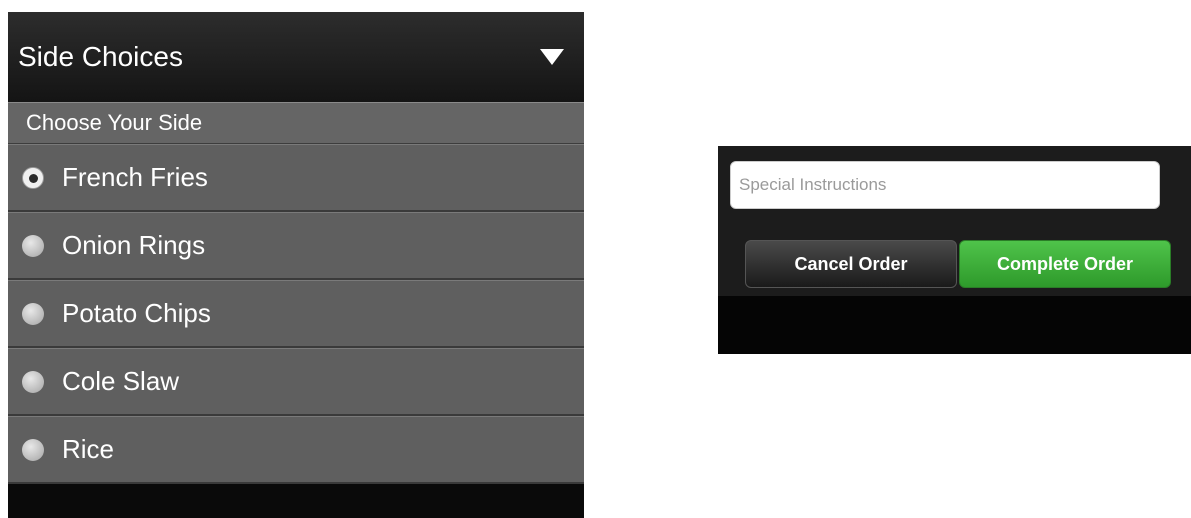 Image resolution: width=1191 pixels, height=518 pixels. I want to click on triangle-down-icon, so click(552, 57).